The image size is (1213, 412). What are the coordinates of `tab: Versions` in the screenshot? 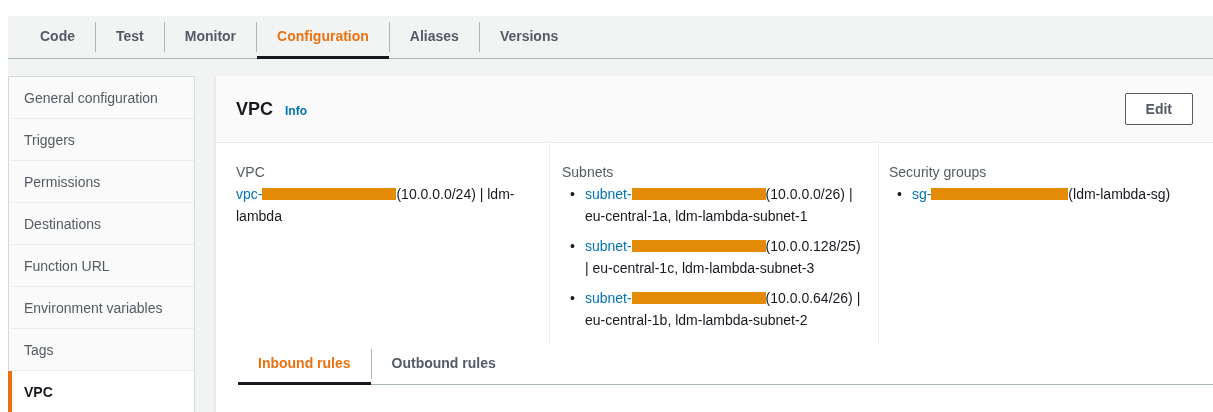 It's located at (529, 37).